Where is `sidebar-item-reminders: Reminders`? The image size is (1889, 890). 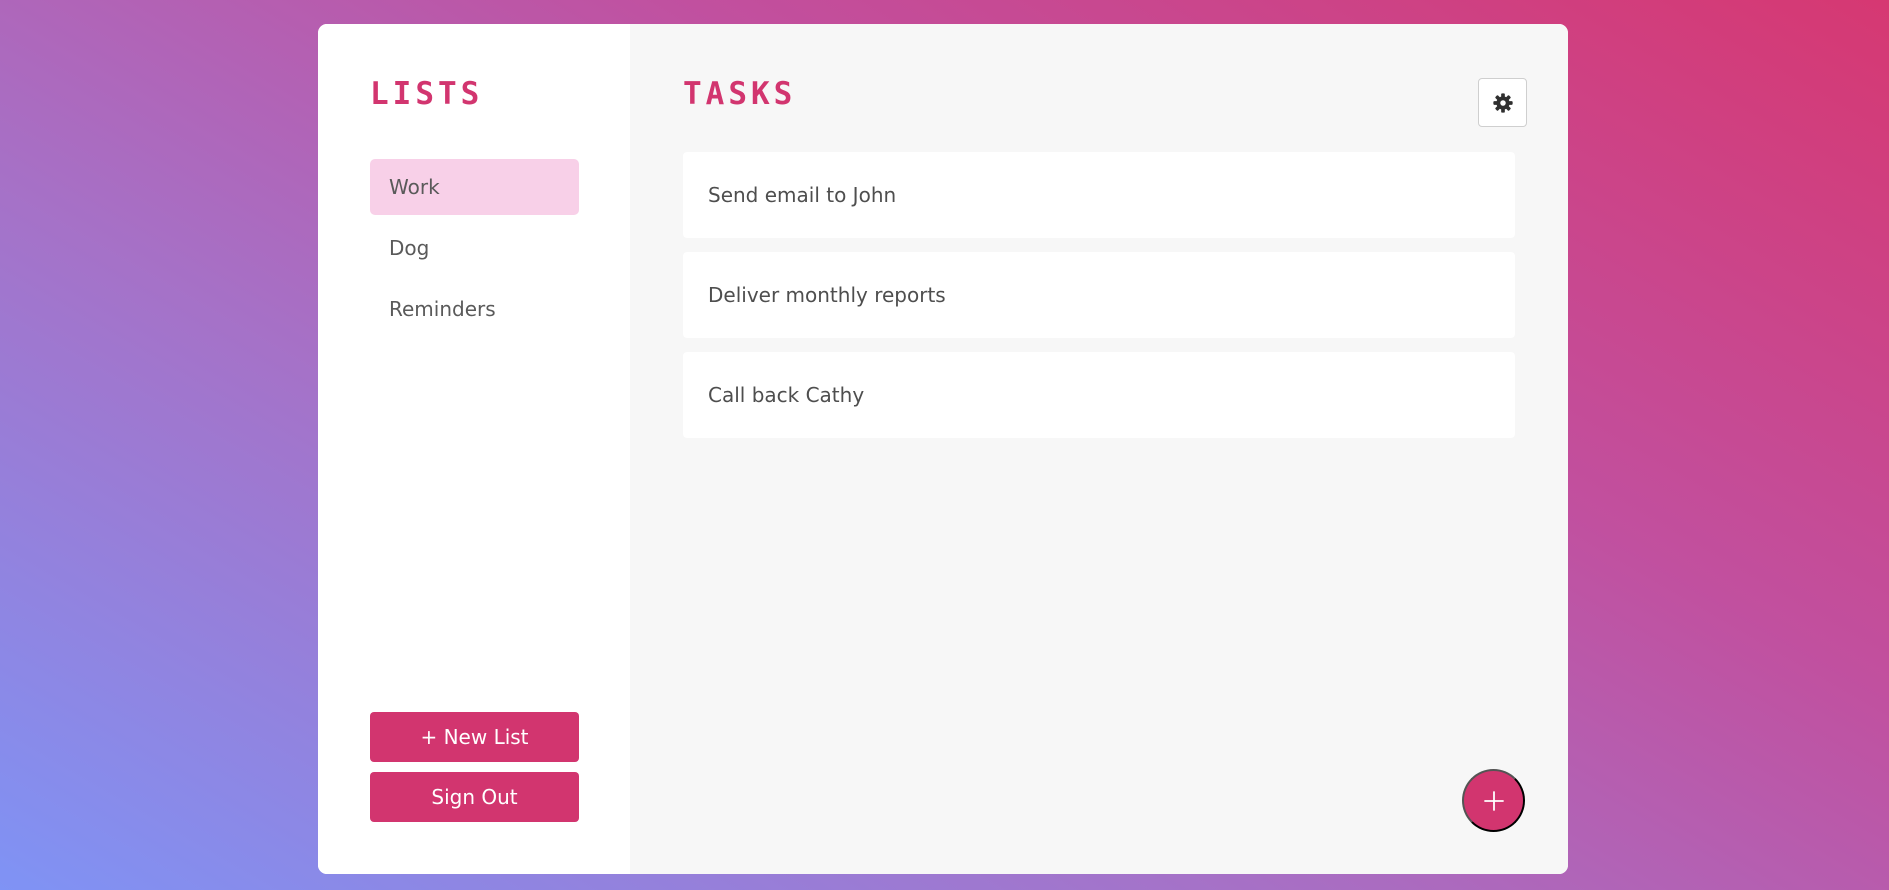
sidebar-item-reminders: Reminders is located at coordinates (474, 309).